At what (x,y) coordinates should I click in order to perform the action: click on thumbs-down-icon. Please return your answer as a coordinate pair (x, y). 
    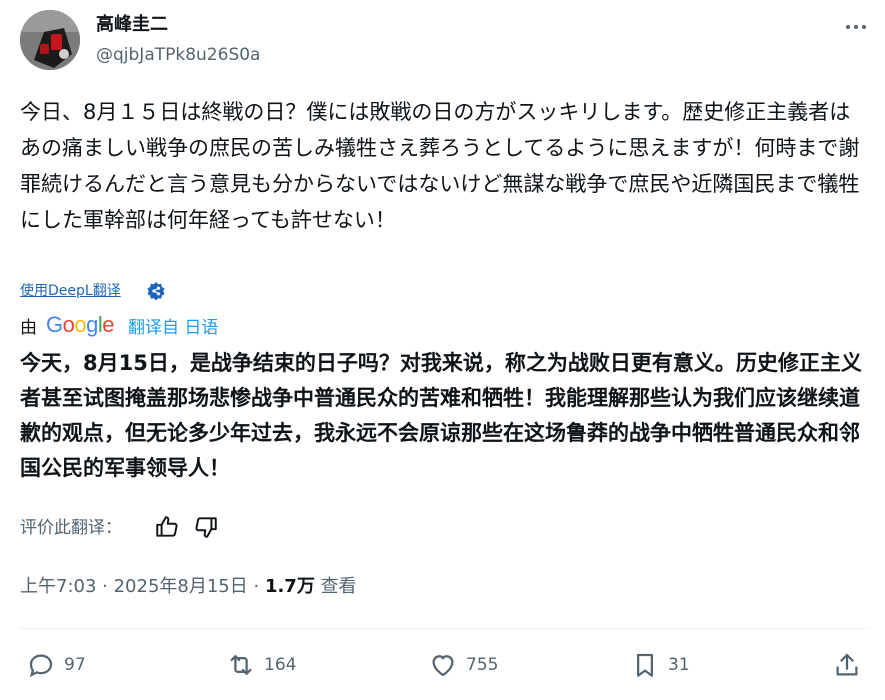
    Looking at the image, I should click on (206, 527).